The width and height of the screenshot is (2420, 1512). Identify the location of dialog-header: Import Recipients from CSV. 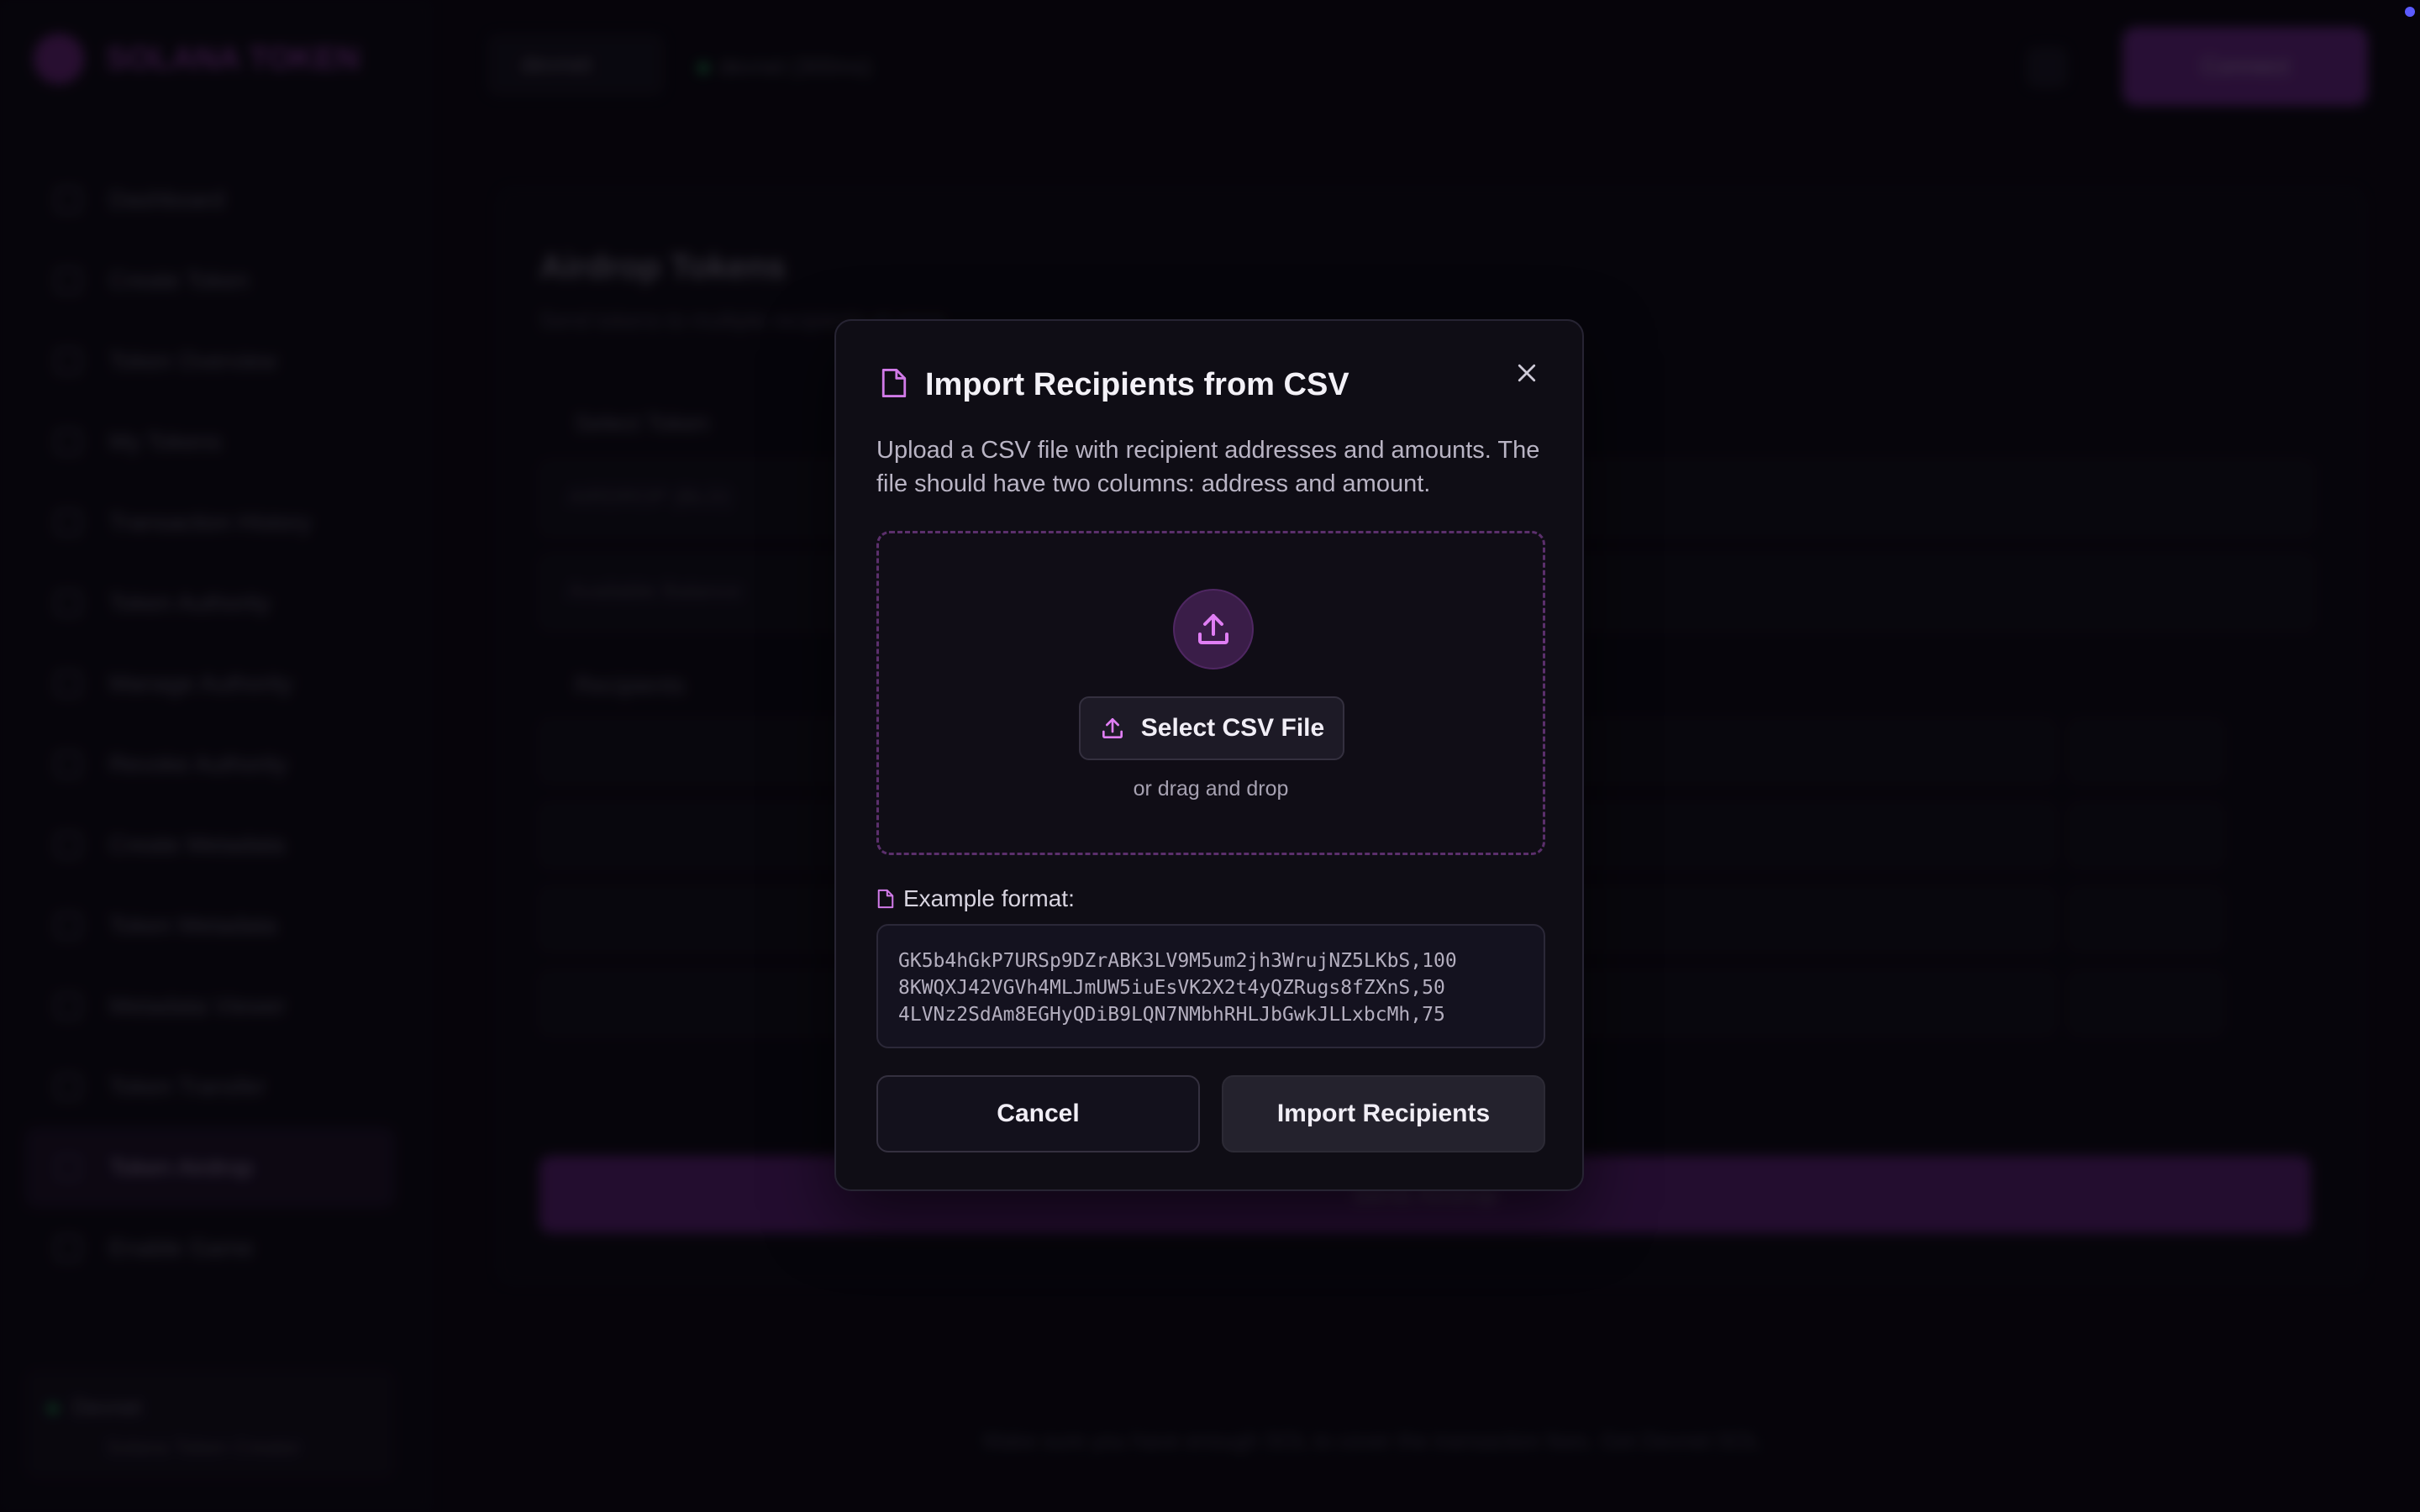
(1114, 385).